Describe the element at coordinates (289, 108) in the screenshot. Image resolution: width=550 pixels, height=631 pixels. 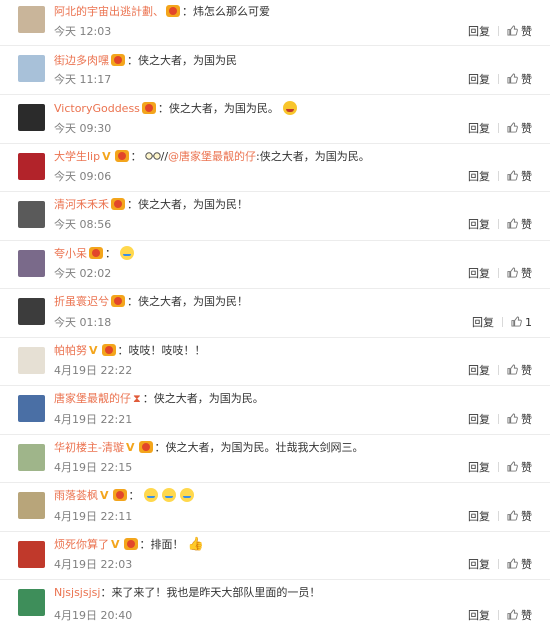
I see `emoji-heart-eyes-icon` at that location.